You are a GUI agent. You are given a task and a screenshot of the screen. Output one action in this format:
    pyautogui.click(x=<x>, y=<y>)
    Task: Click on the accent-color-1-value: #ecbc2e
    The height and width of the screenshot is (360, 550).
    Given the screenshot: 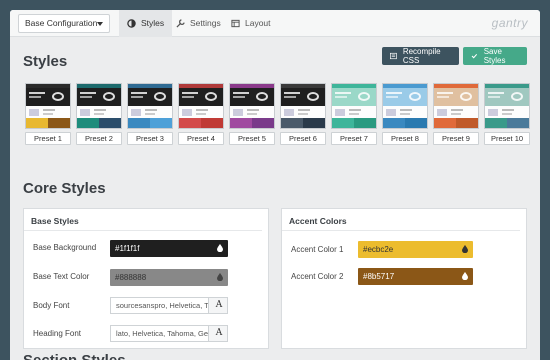 What is the action you would take?
    pyautogui.click(x=378, y=249)
    